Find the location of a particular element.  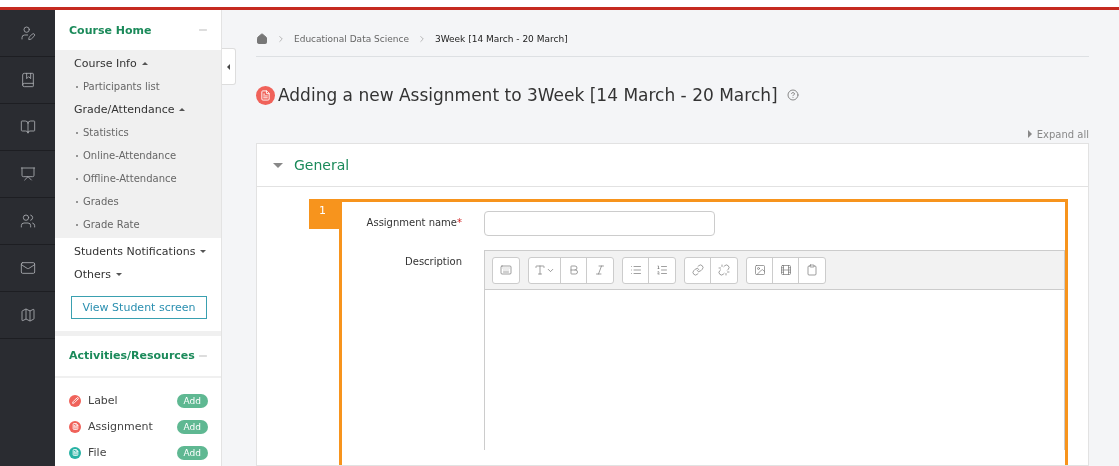

activity-label: File is located at coordinates (97, 453).